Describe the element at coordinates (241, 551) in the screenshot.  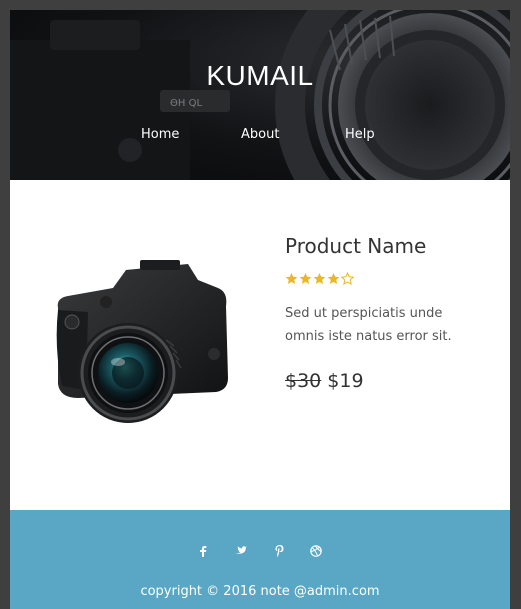
I see `twitter-icon` at that location.